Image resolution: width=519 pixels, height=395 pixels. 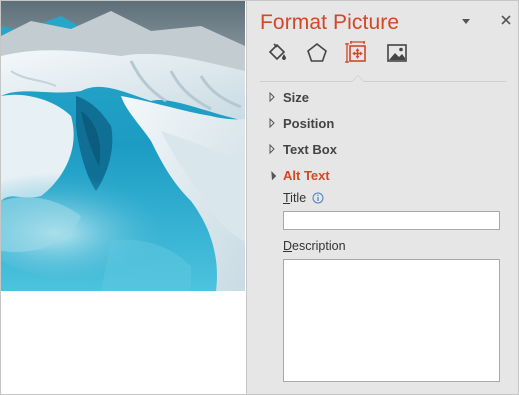 I want to click on section-size-label: Size, so click(x=296, y=97).